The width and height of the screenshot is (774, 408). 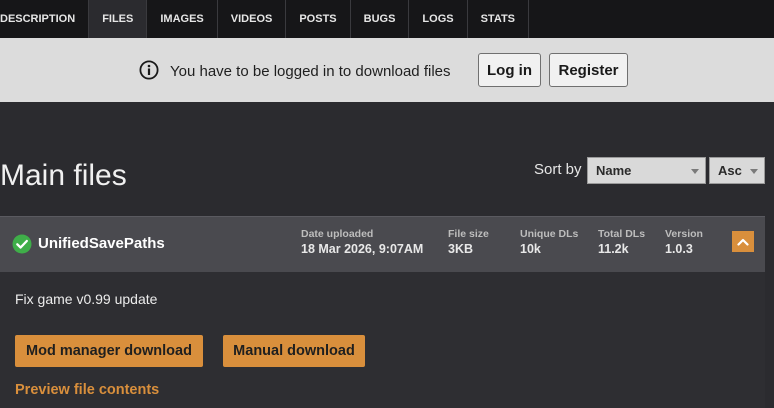 I want to click on collapse-file-button, so click(x=743, y=241).